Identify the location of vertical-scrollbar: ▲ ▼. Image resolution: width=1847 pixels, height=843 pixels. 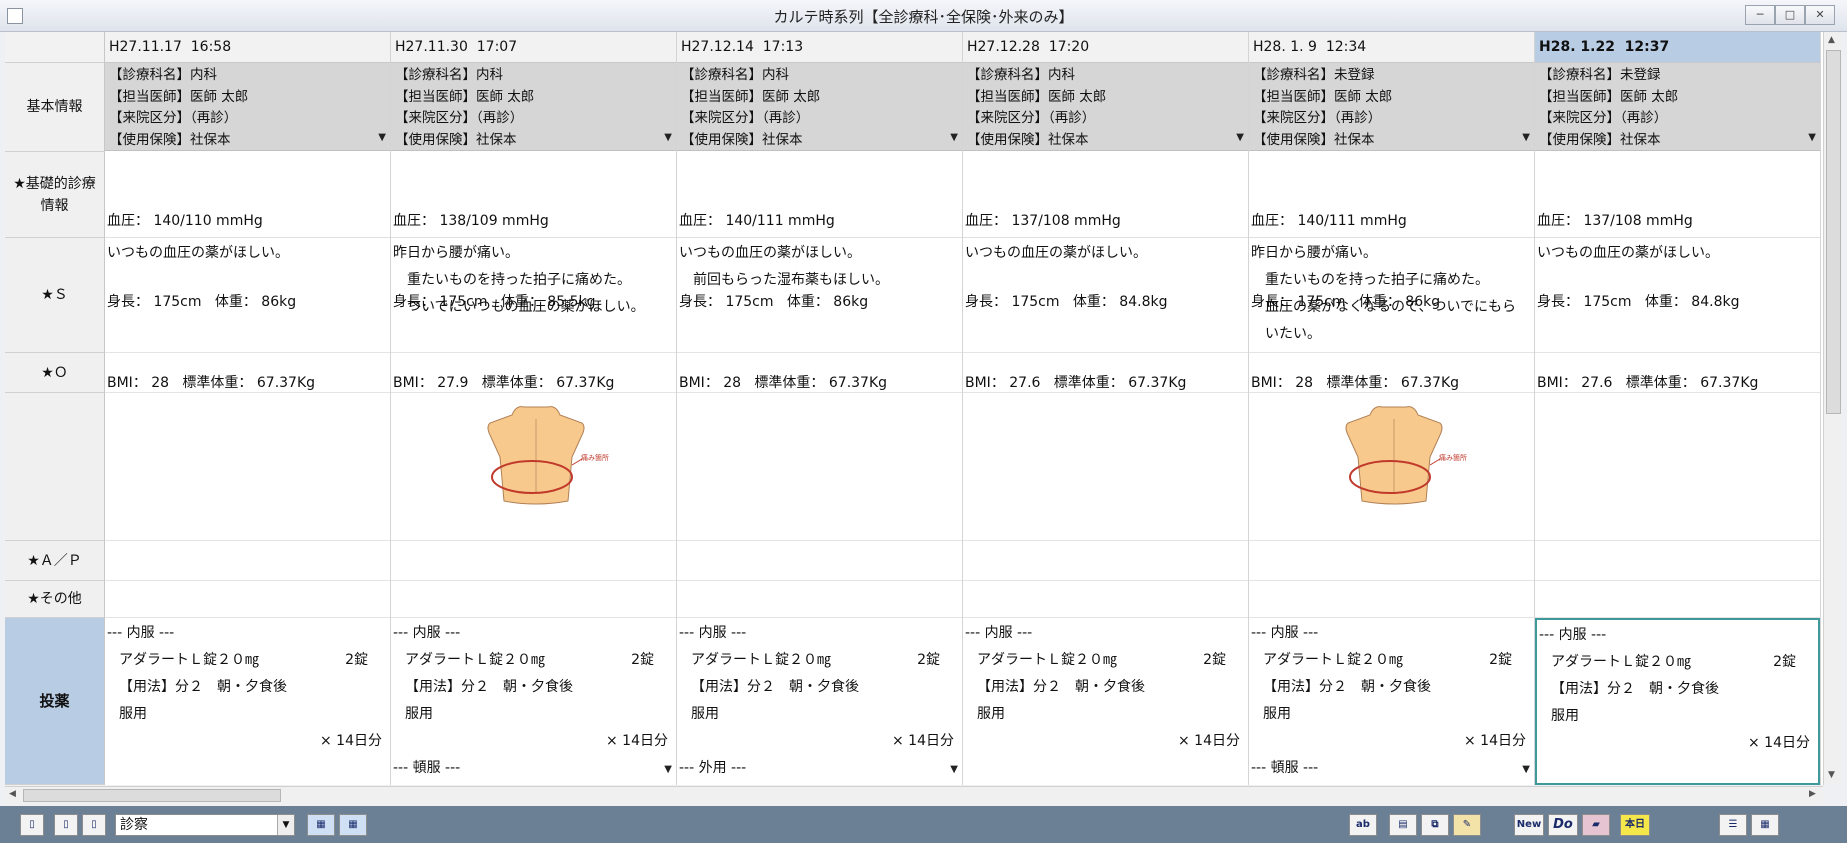
(1832, 408).